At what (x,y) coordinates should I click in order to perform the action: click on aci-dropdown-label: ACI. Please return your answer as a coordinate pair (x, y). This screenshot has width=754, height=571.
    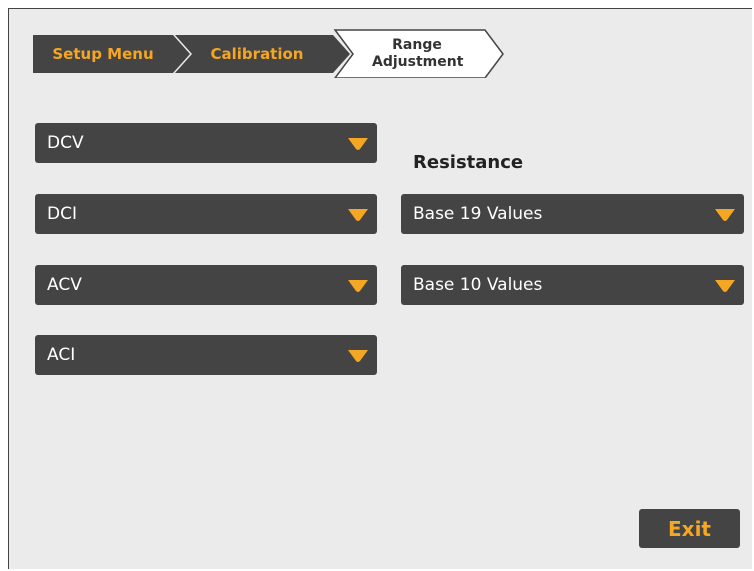
    Looking at the image, I should click on (61, 355).